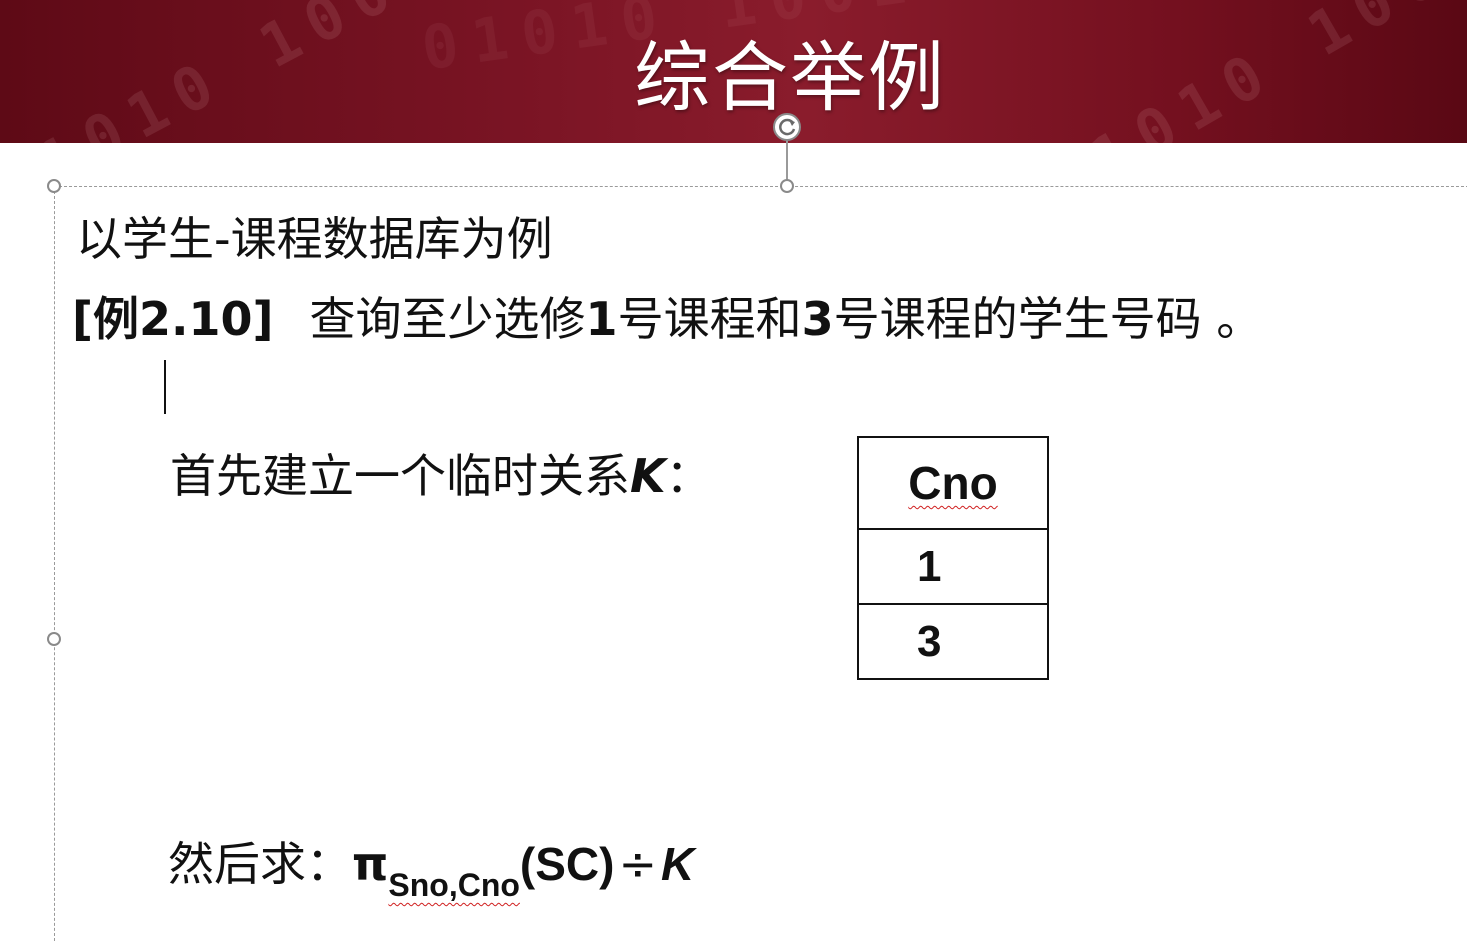 This screenshot has height=941, width=1467. I want to click on temp-relation-suffix: ：, so click(688, 476).